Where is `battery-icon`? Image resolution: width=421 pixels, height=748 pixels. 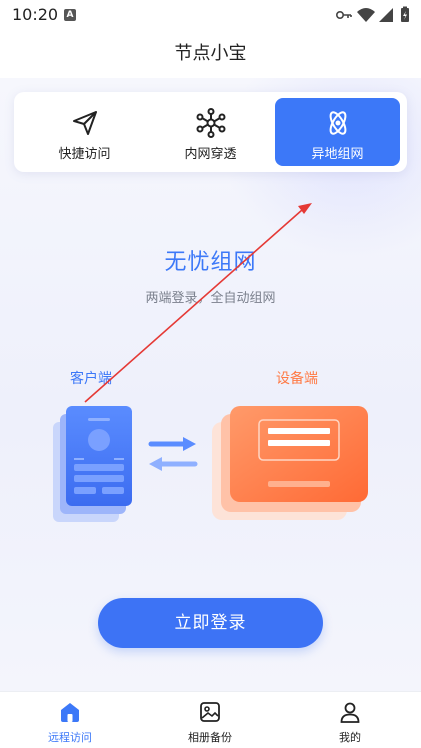
battery-icon is located at coordinates (405, 14).